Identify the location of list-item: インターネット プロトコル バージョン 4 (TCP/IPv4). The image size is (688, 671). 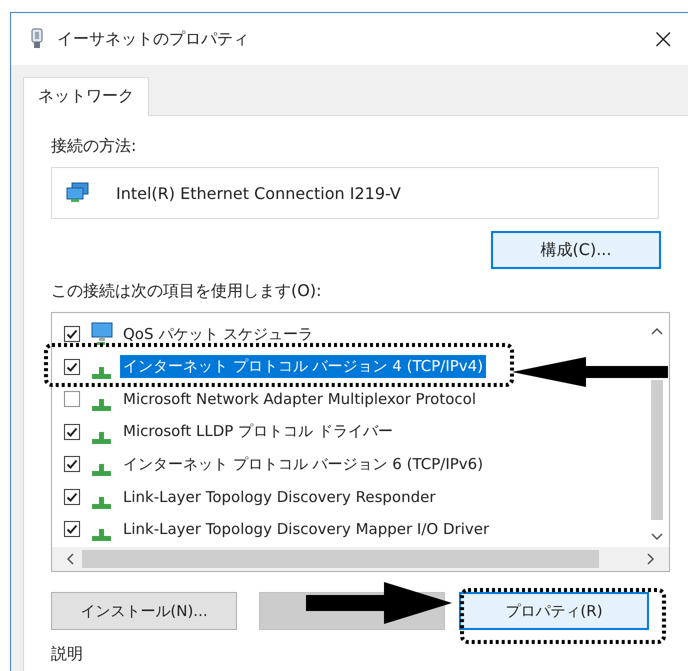
(303, 366).